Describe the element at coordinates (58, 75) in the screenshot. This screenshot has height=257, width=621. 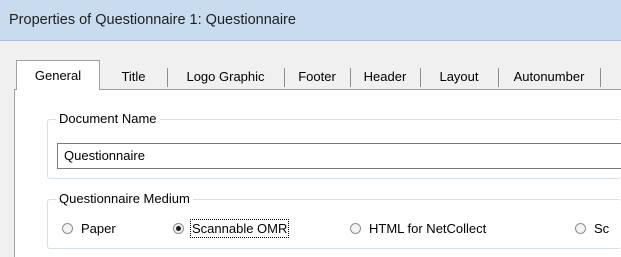
I see `tab-general: General` at that location.